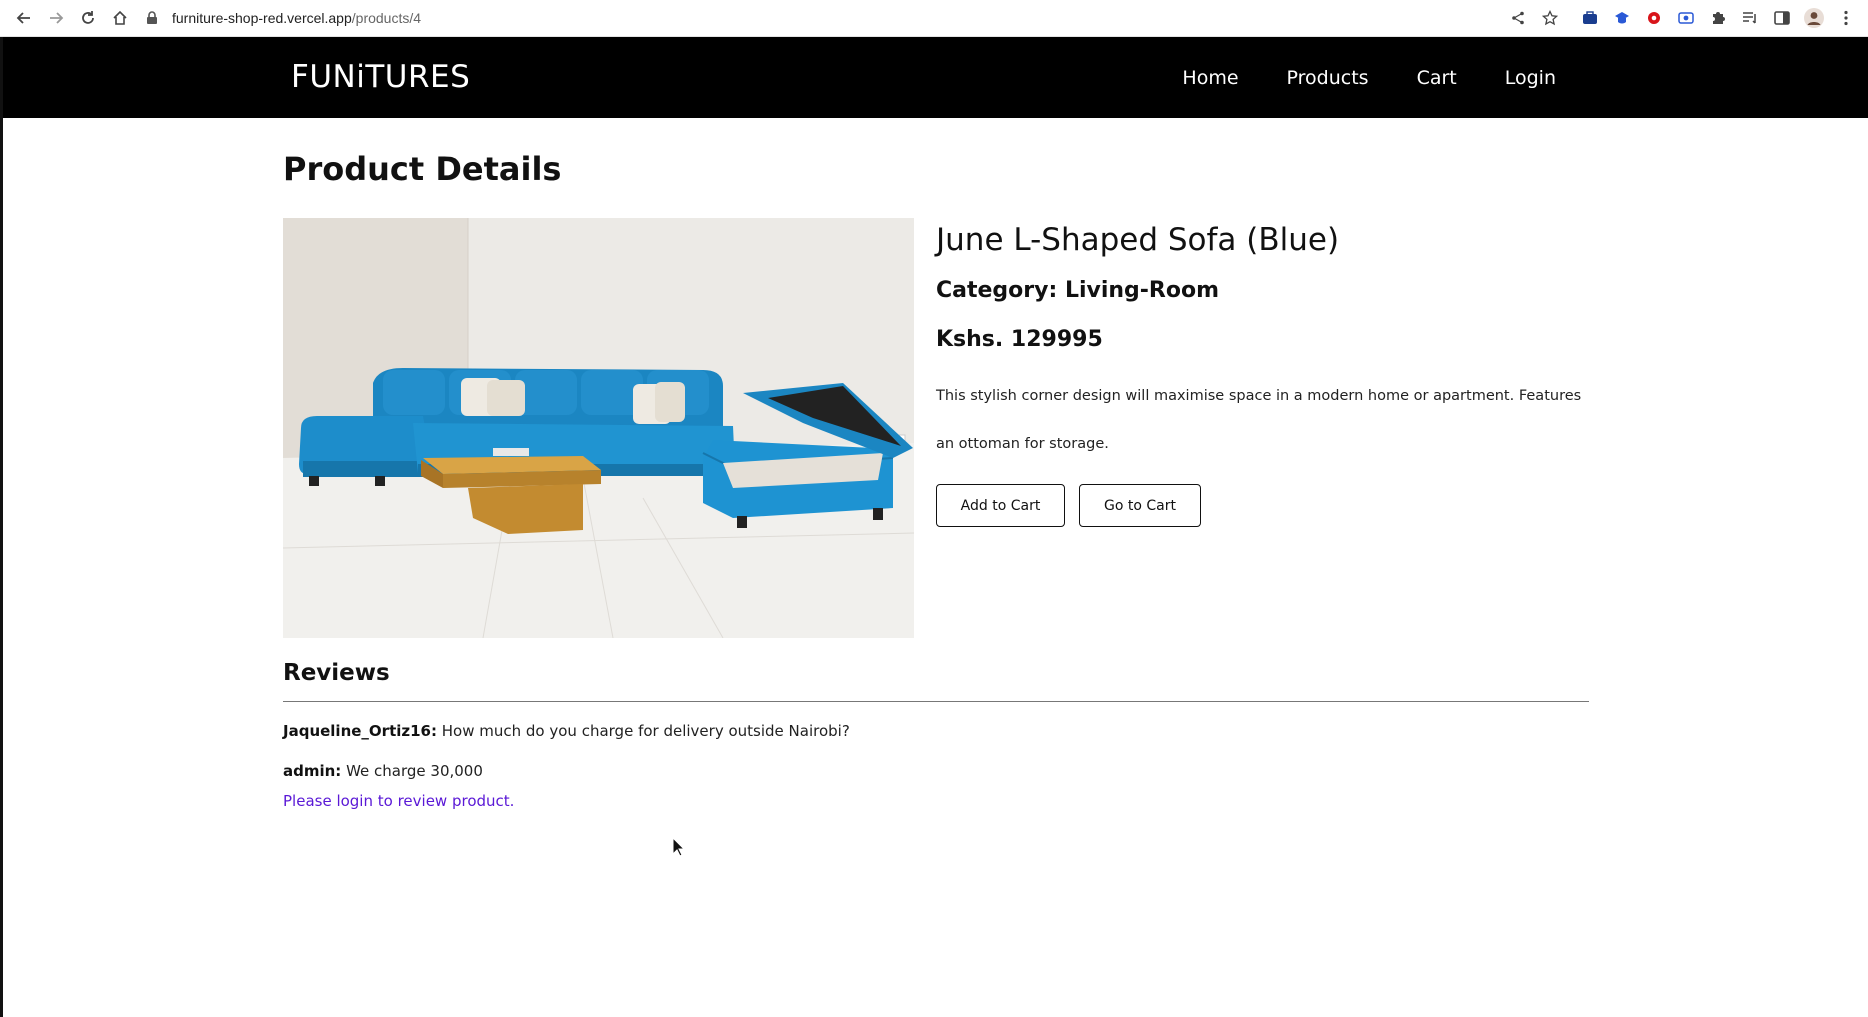  What do you see at coordinates (846, 18) in the screenshot?
I see `address-bar: furniture-shop-red.vercel.app/products/4` at bounding box center [846, 18].